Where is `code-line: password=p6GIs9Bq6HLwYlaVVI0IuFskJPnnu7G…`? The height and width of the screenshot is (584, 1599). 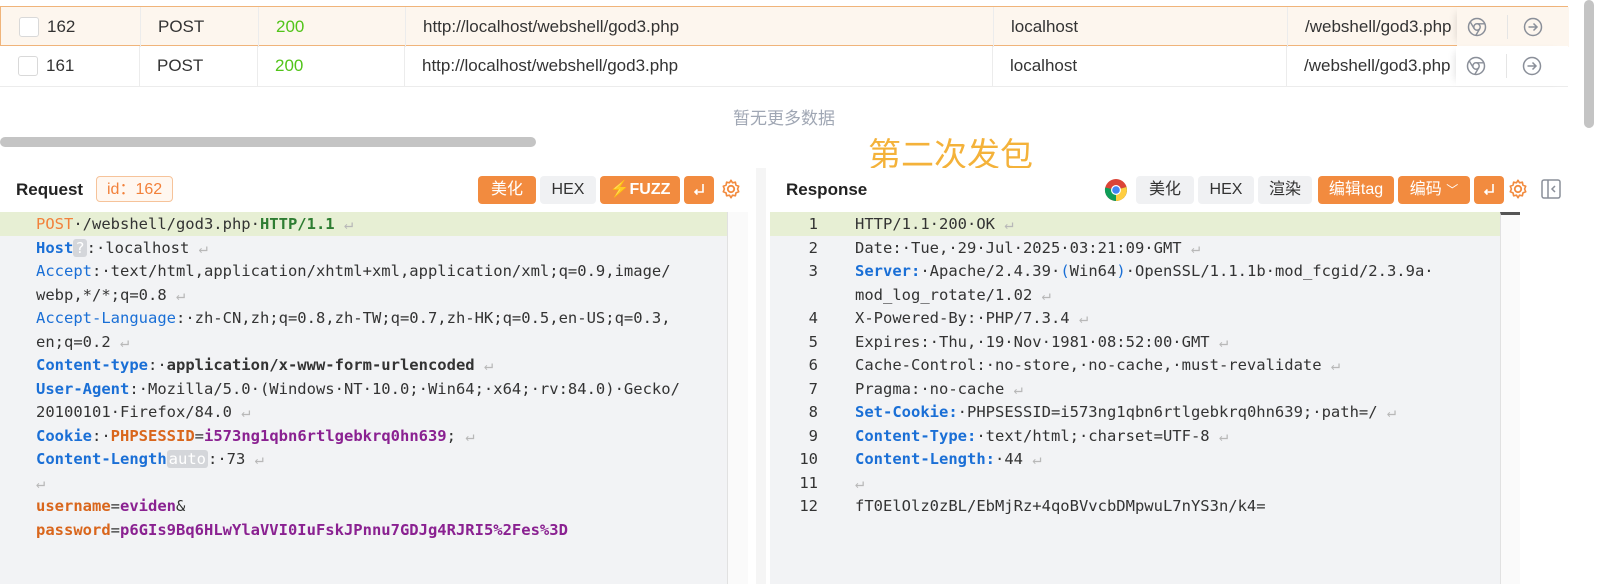 code-line: password=p6GIs9Bq6HLwYlaVVI0IuFskJPnnu7G… is located at coordinates (374, 530).